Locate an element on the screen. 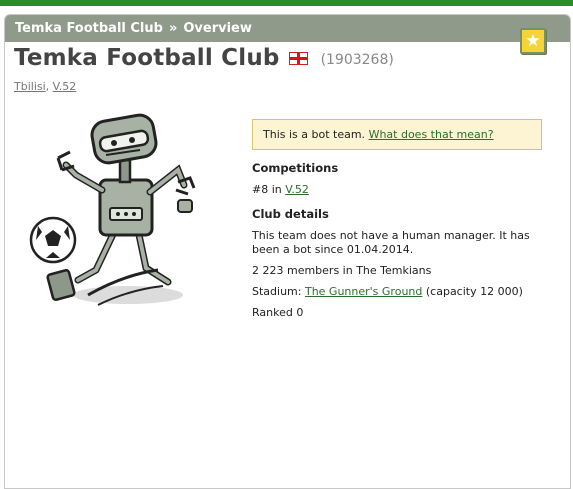 This screenshot has height=489, width=573. page-title: Temka Football Club is located at coordinates (147, 58).